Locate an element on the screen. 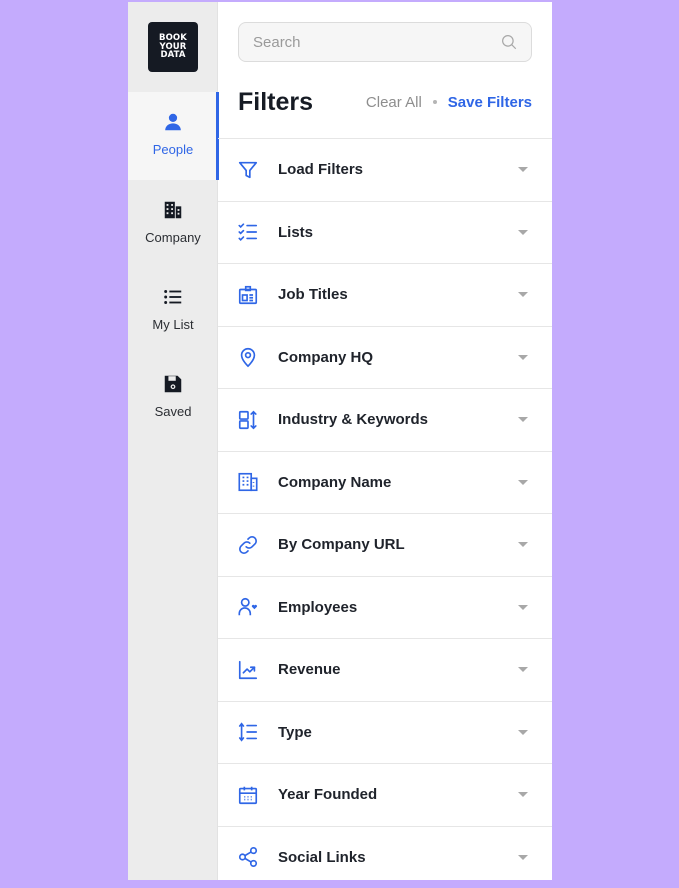 The image size is (679, 888). building-icon is located at coordinates (248, 482).